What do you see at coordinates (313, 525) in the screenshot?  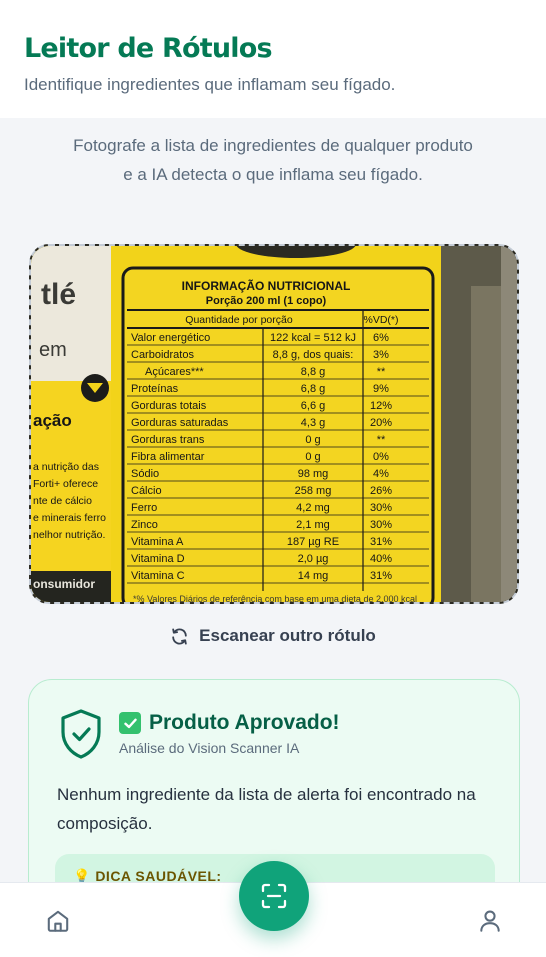 I see `nutrition-row-amount: 2,1 mg` at bounding box center [313, 525].